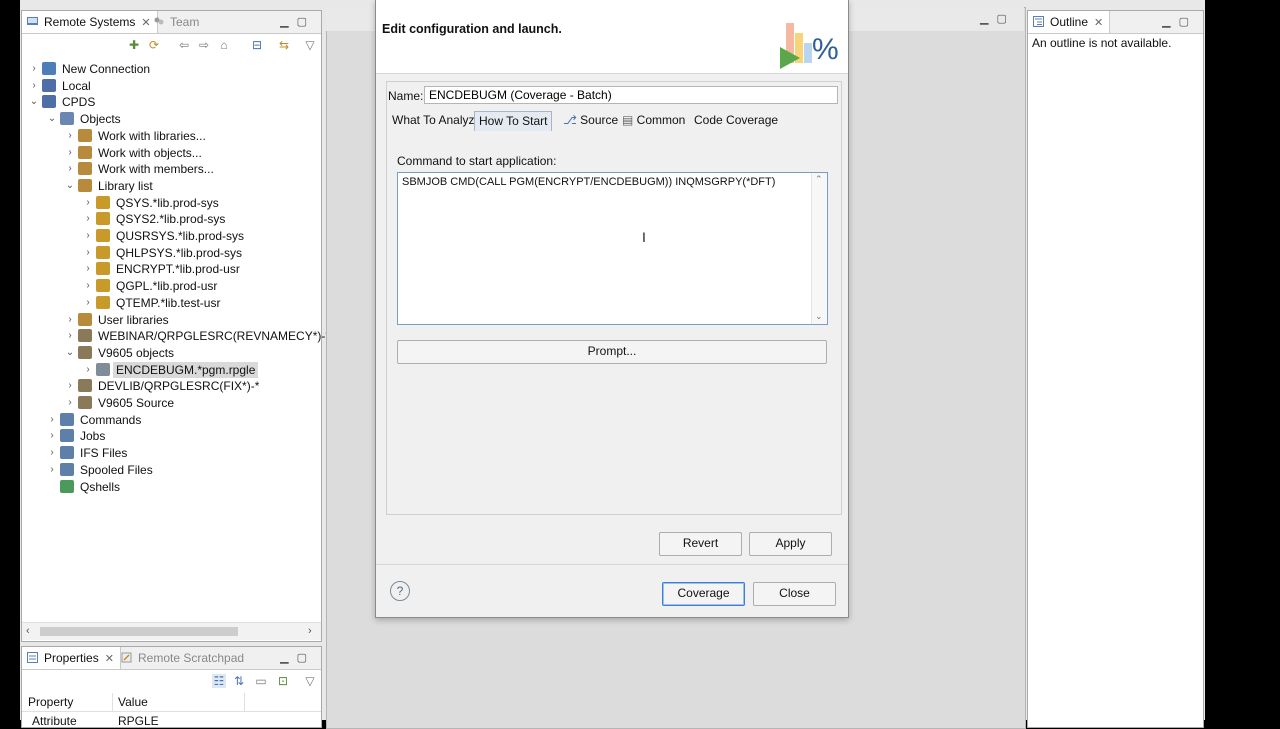 Image resolution: width=1280 pixels, height=729 pixels. What do you see at coordinates (171, 219) in the screenshot?
I see `tree-item: › QSYS2.*lib.prod-sys` at bounding box center [171, 219].